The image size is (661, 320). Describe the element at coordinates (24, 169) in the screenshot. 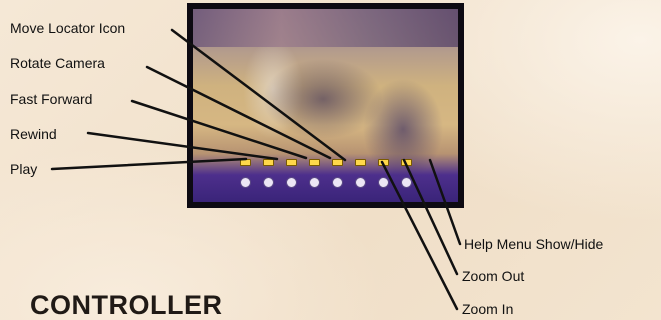

I see `callout-play: Play` at that location.